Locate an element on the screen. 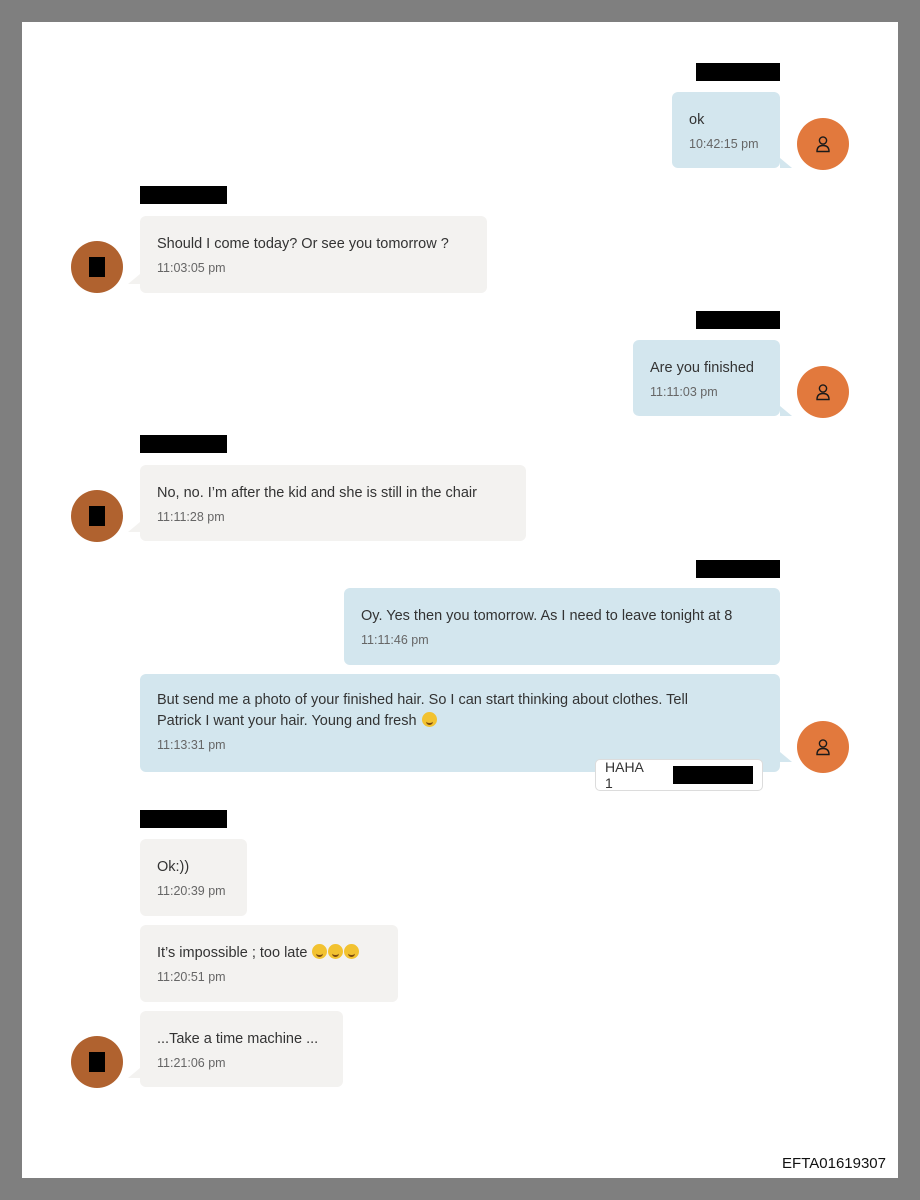  document-id: EFTA01619307 is located at coordinates (834, 1163).